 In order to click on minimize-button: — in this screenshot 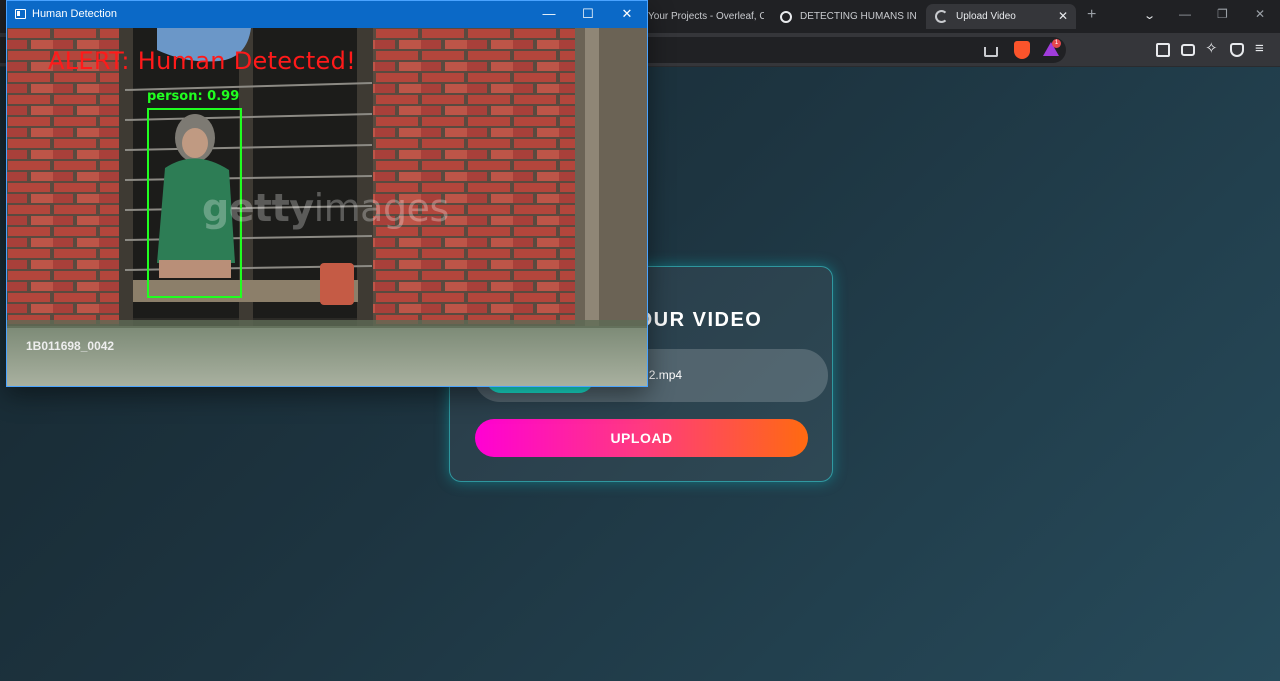, I will do `click(549, 14)`.